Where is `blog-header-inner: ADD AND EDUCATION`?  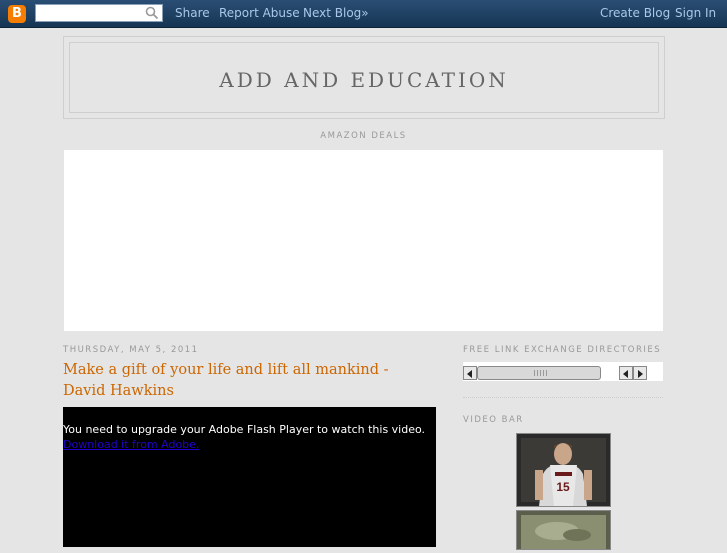 blog-header-inner: ADD AND EDUCATION is located at coordinates (364, 77).